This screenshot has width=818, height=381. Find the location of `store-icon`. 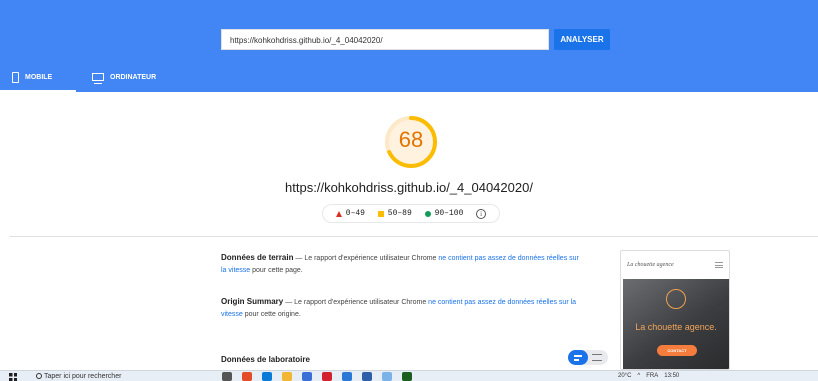

store-icon is located at coordinates (307, 376).